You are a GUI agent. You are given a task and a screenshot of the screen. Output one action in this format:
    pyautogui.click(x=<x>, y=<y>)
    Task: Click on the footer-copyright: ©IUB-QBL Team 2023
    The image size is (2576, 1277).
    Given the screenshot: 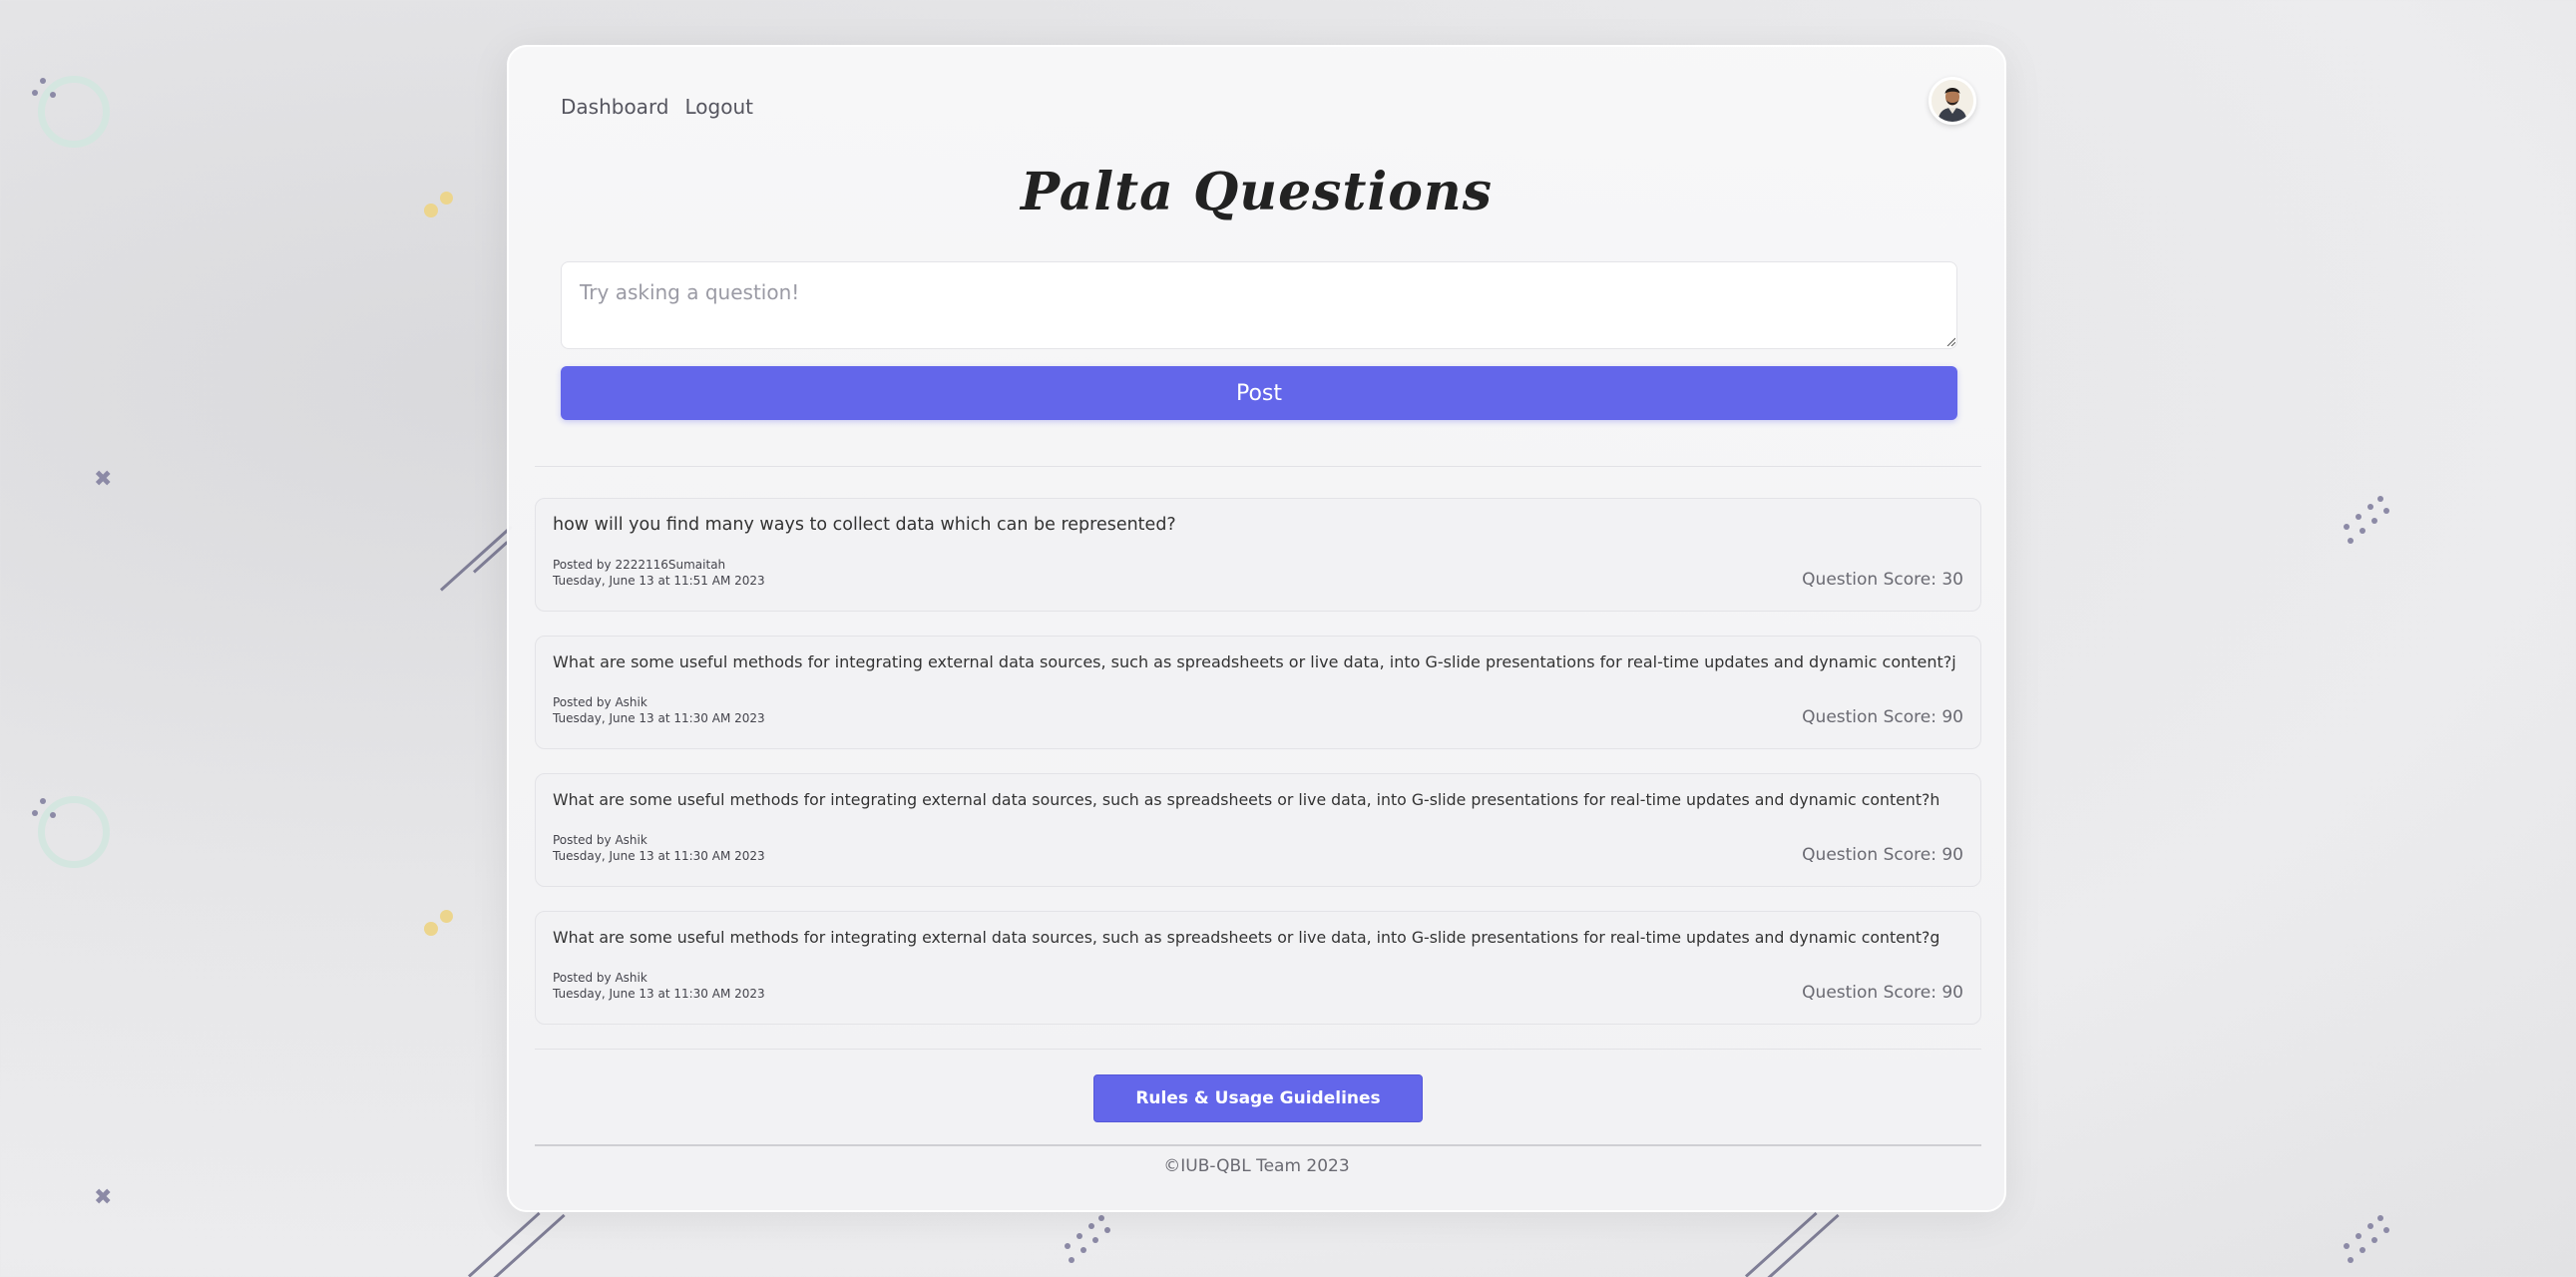 What is the action you would take?
    pyautogui.click(x=1256, y=1166)
    